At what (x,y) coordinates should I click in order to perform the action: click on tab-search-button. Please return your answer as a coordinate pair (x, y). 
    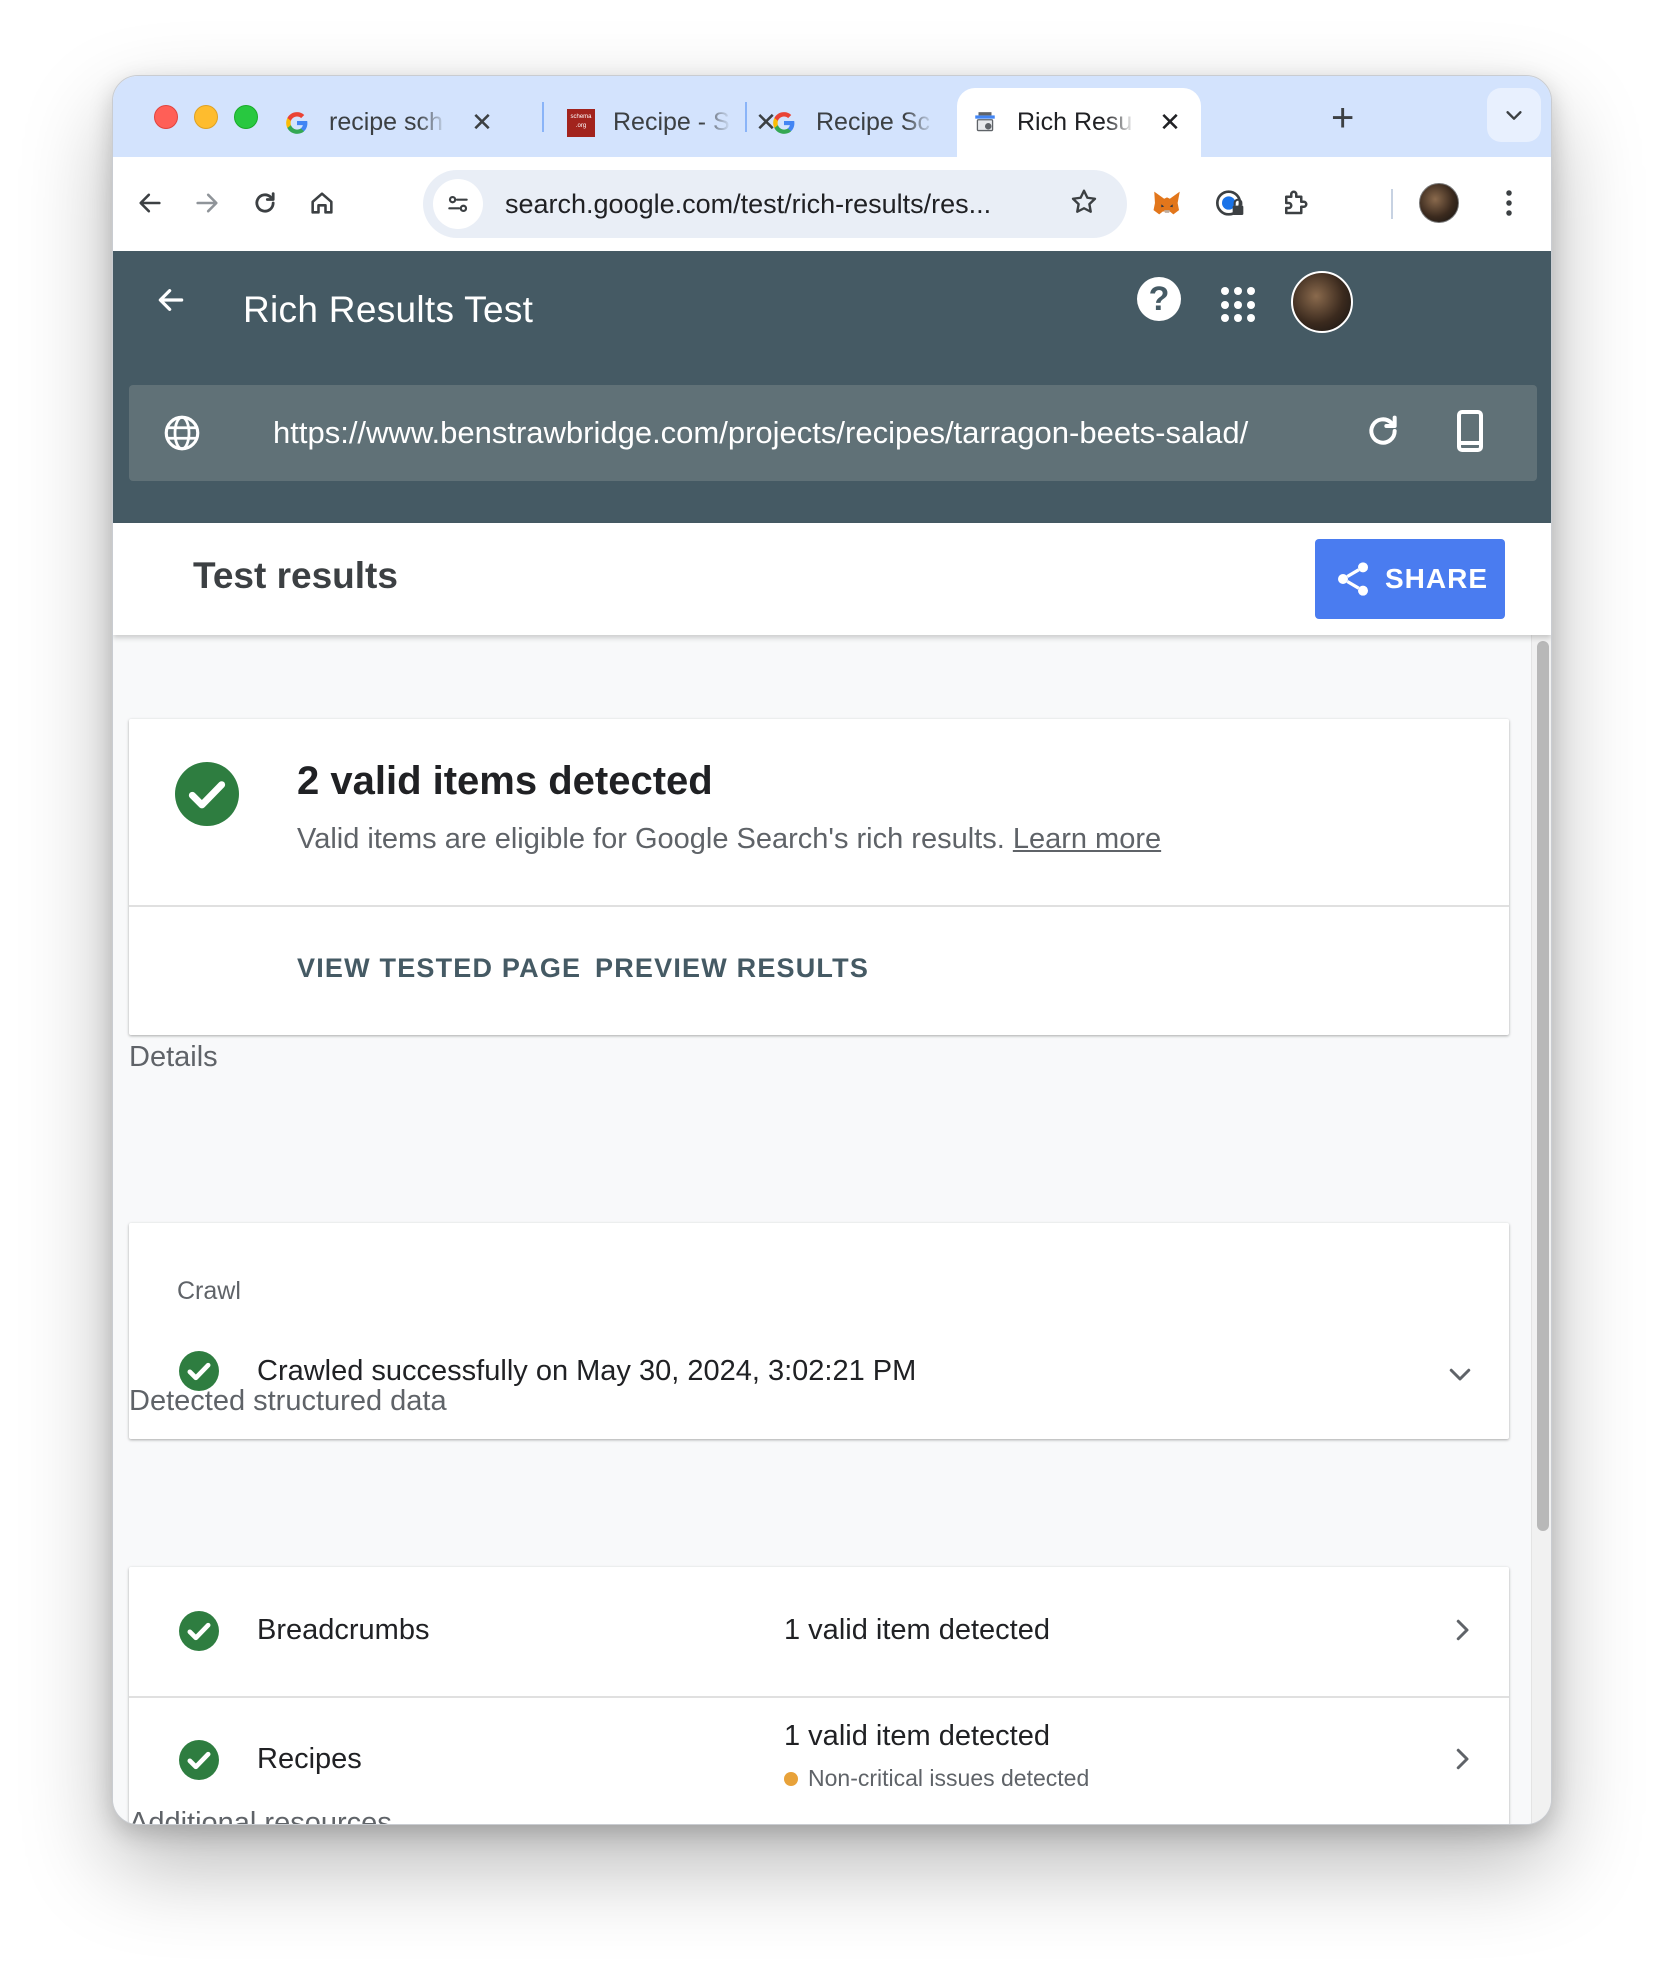
    Looking at the image, I should click on (1514, 115).